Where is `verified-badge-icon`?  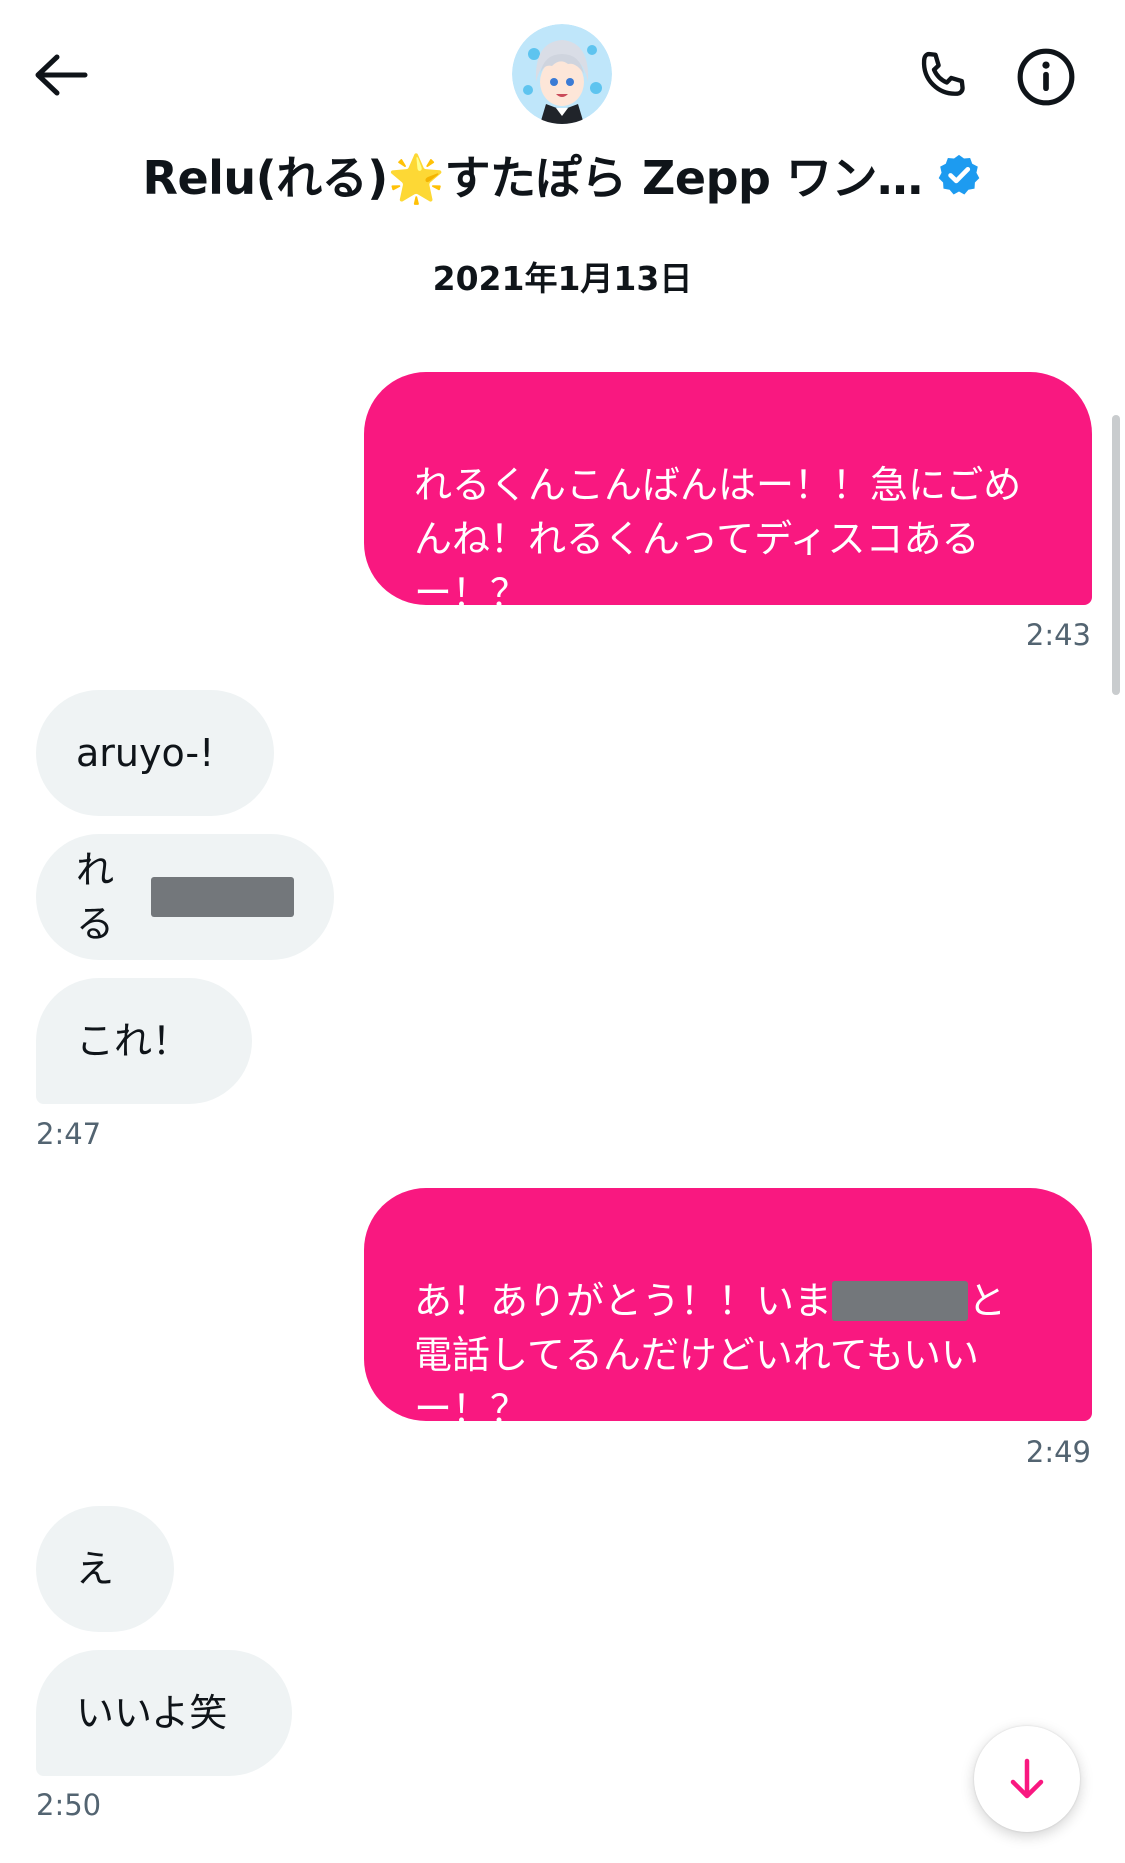 verified-badge-icon is located at coordinates (959, 174).